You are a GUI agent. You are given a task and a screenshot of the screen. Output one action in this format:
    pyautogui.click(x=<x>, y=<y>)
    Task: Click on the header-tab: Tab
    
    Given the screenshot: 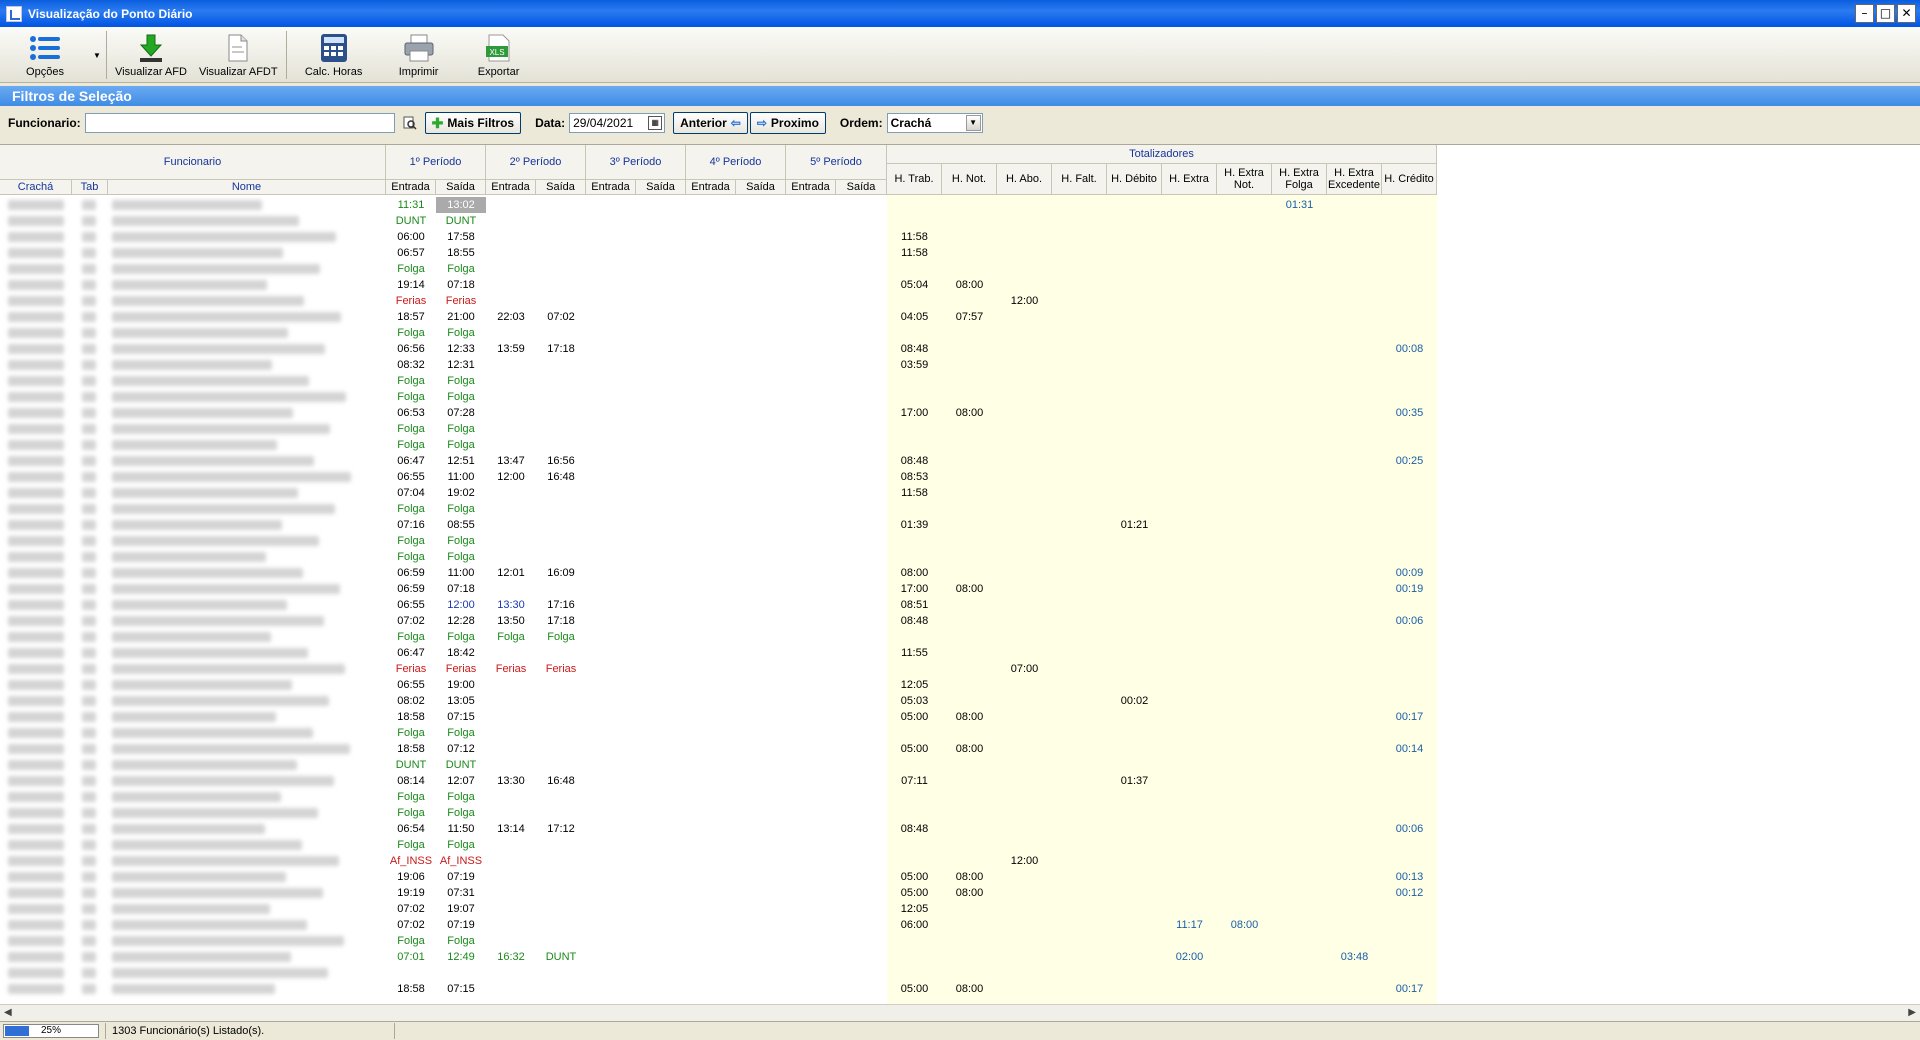 What is the action you would take?
    pyautogui.click(x=90, y=187)
    